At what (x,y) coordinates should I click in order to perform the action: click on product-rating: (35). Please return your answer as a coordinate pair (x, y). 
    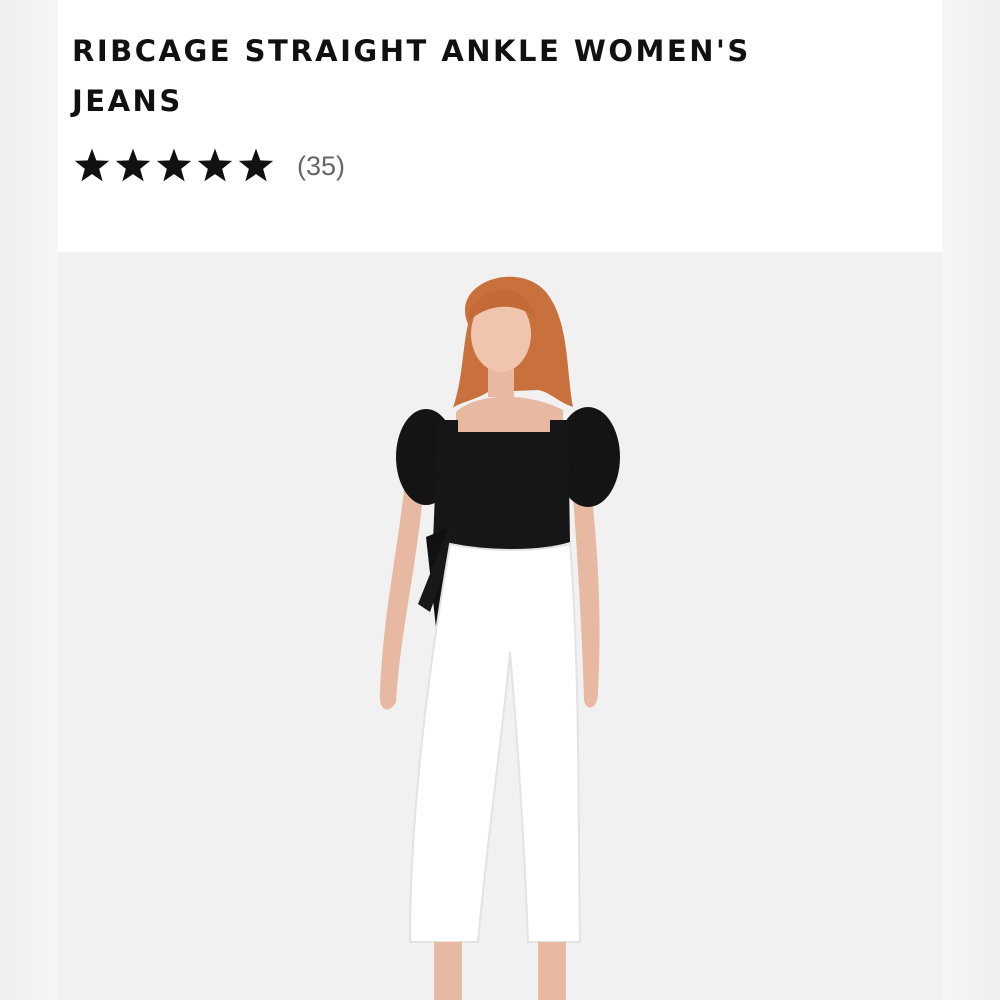
    Looking at the image, I should click on (208, 166).